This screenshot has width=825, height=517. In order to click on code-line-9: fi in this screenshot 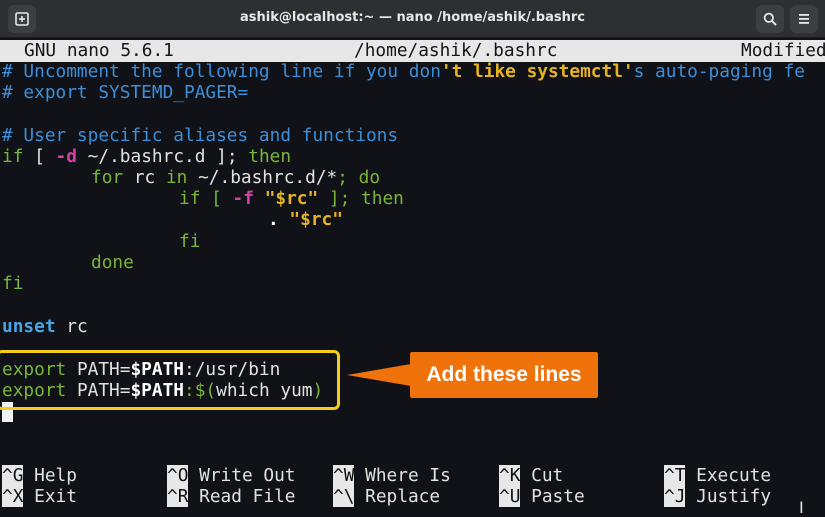, I will do `click(190, 241)`.